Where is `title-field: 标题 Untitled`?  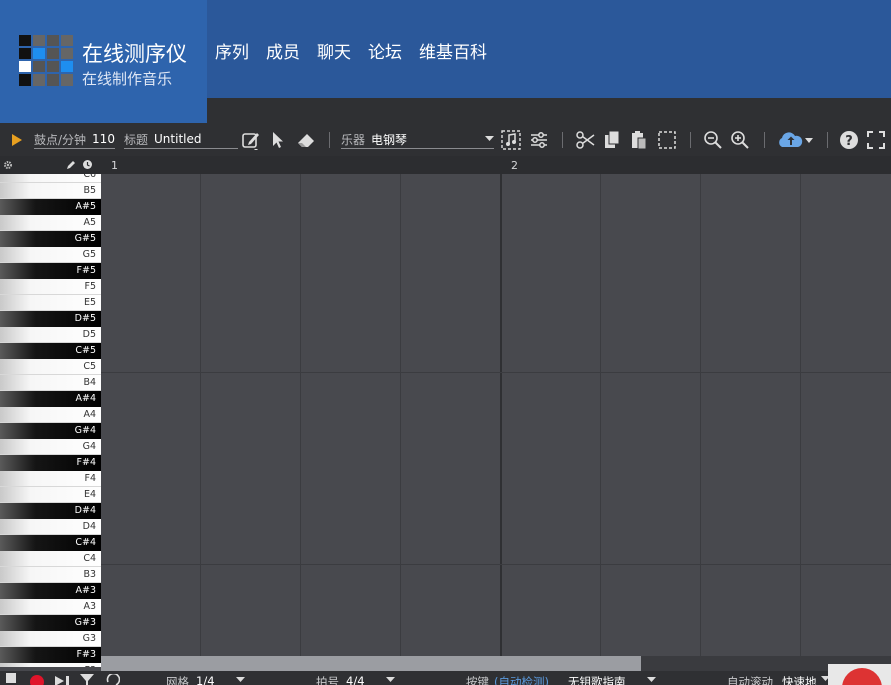 title-field: 标题 Untitled is located at coordinates (181, 139).